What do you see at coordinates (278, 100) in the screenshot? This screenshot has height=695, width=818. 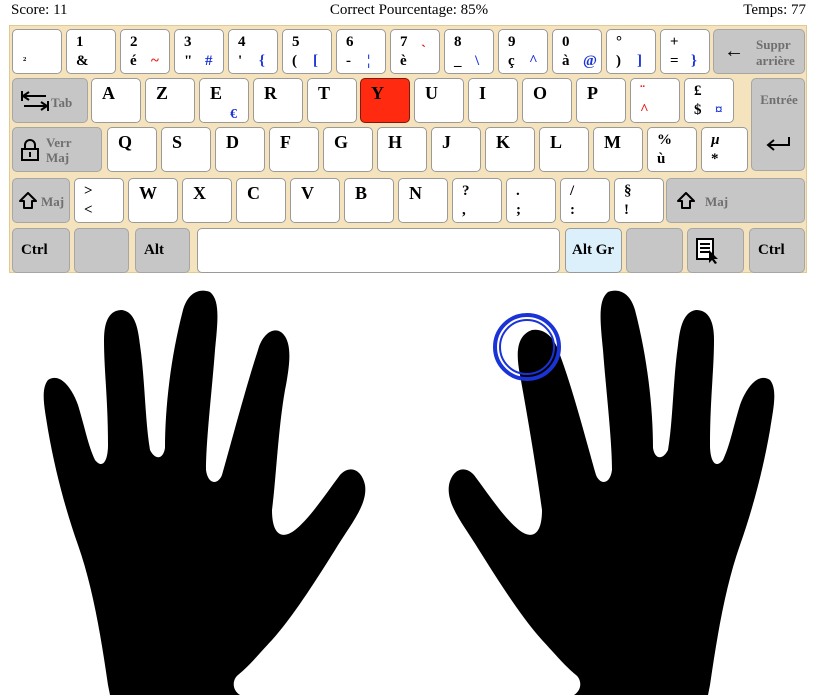 I see `key-r: R` at bounding box center [278, 100].